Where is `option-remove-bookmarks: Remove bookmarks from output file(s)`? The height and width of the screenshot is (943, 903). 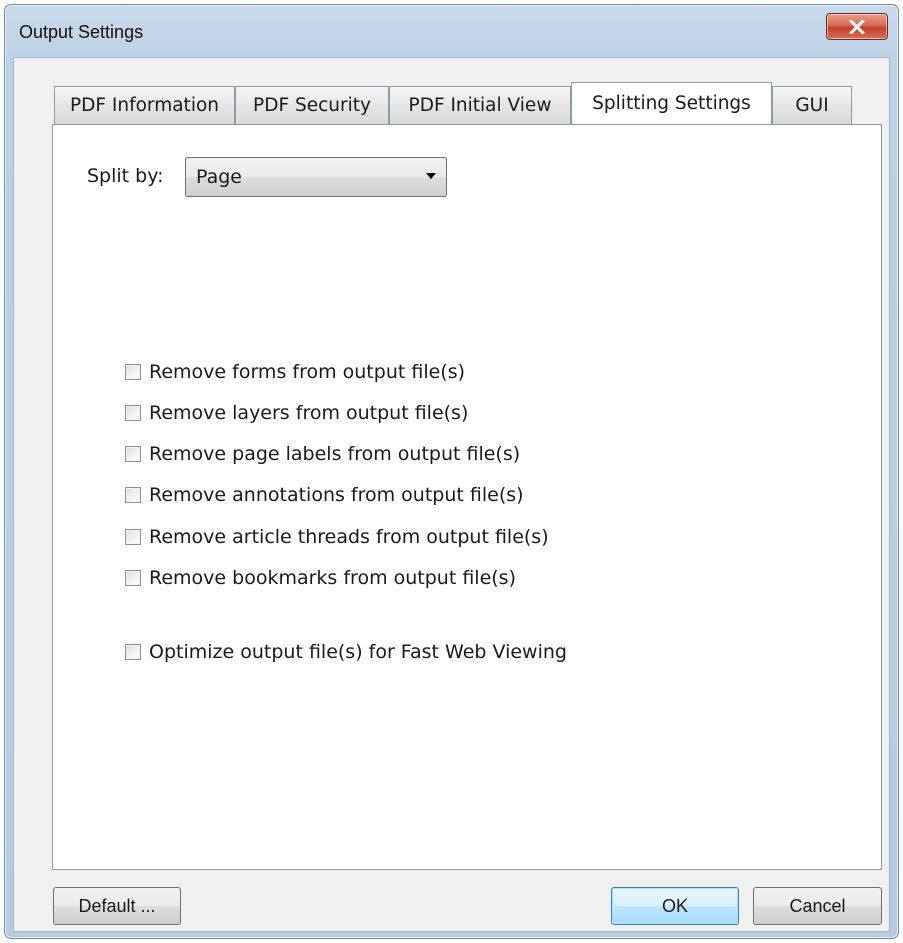 option-remove-bookmarks: Remove bookmarks from output file(s) is located at coordinates (320, 578).